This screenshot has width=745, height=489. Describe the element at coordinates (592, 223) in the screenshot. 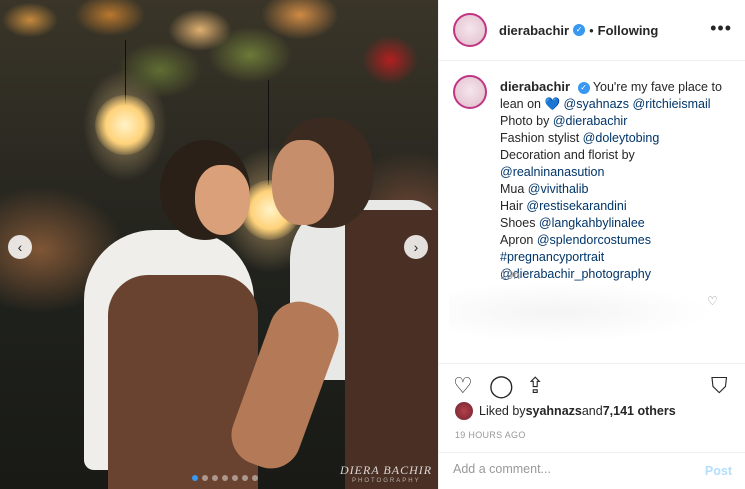

I see `caption-mention: @langkahbylinalee` at that location.